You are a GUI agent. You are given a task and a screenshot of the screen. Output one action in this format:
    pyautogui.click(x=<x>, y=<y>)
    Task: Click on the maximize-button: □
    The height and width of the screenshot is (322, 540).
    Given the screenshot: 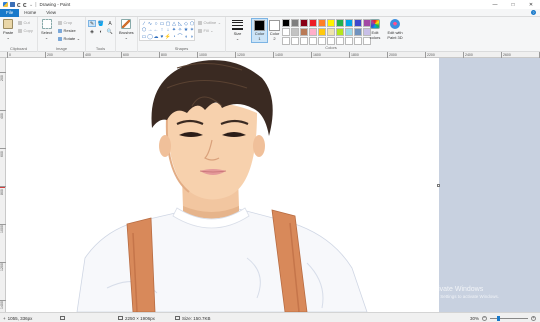 What is the action you would take?
    pyautogui.click(x=513, y=4)
    